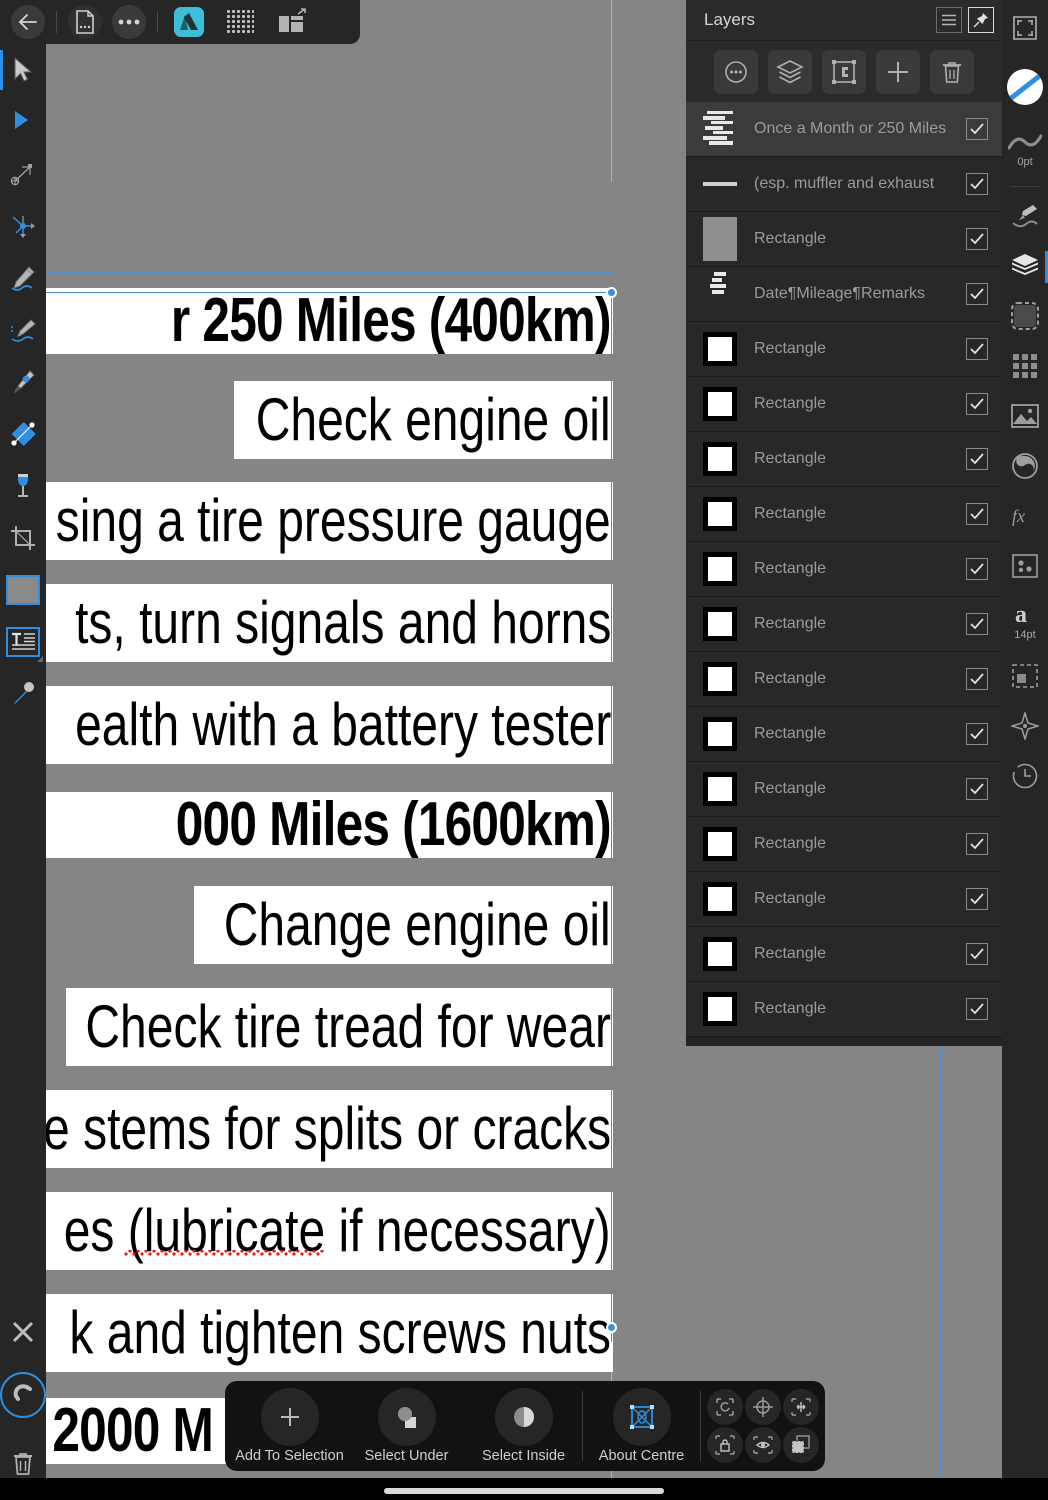 The height and width of the screenshot is (1500, 1048). Describe the element at coordinates (1025, 776) in the screenshot. I see `history-button` at that location.